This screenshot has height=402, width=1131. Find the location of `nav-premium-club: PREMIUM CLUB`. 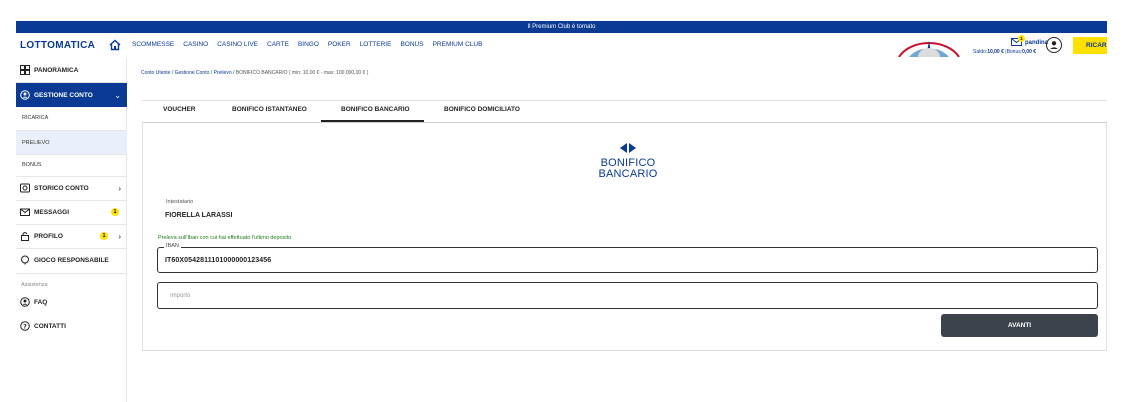

nav-premium-club: PREMIUM CLUB is located at coordinates (458, 44).